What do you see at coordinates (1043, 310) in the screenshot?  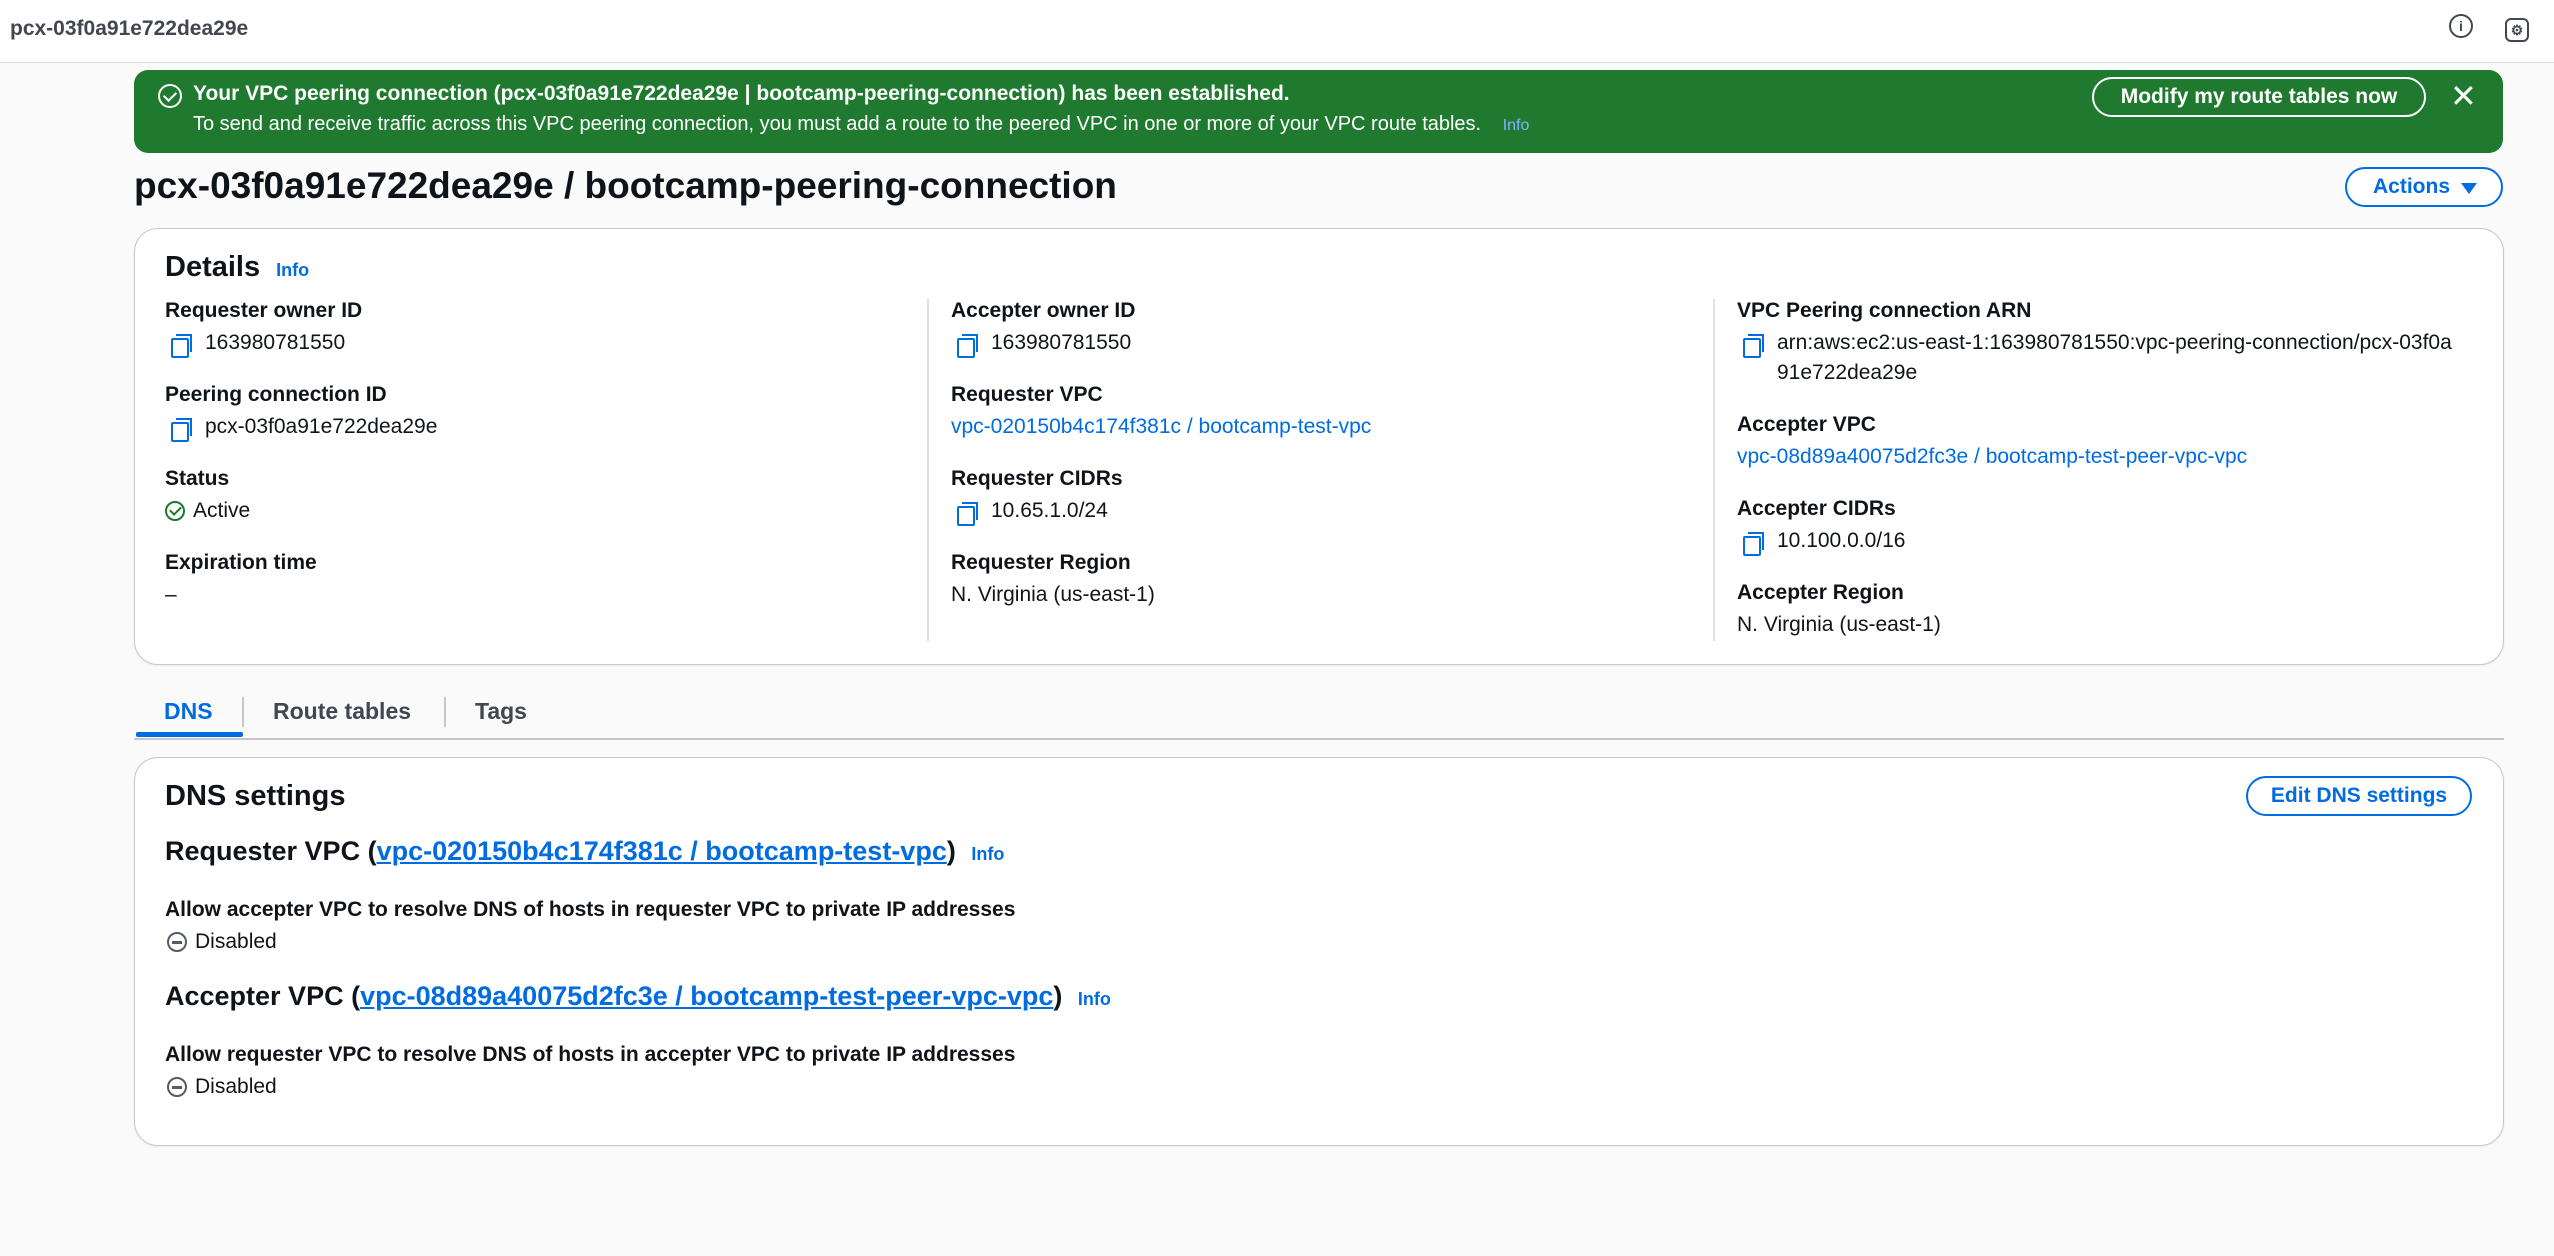 I see `field-label: Accepter owner ID` at bounding box center [1043, 310].